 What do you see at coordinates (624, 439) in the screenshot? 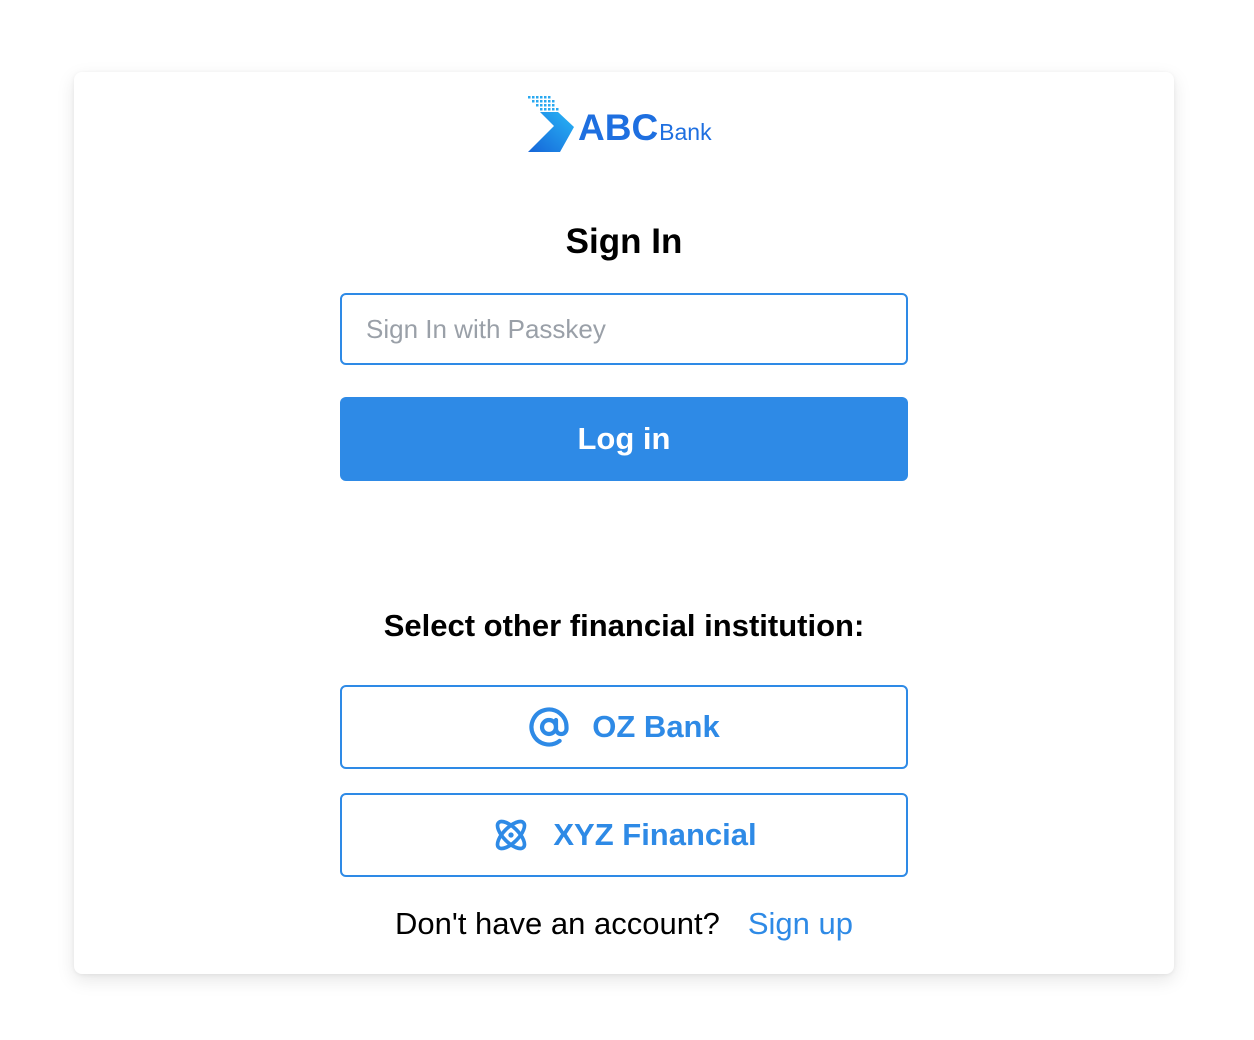
I see `login-button: Log in` at bounding box center [624, 439].